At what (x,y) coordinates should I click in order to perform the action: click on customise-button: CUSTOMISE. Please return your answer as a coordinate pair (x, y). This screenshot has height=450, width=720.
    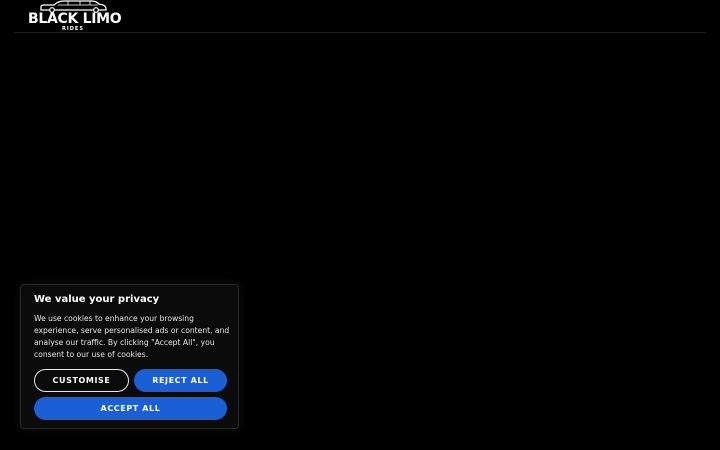
    Looking at the image, I should click on (81, 380).